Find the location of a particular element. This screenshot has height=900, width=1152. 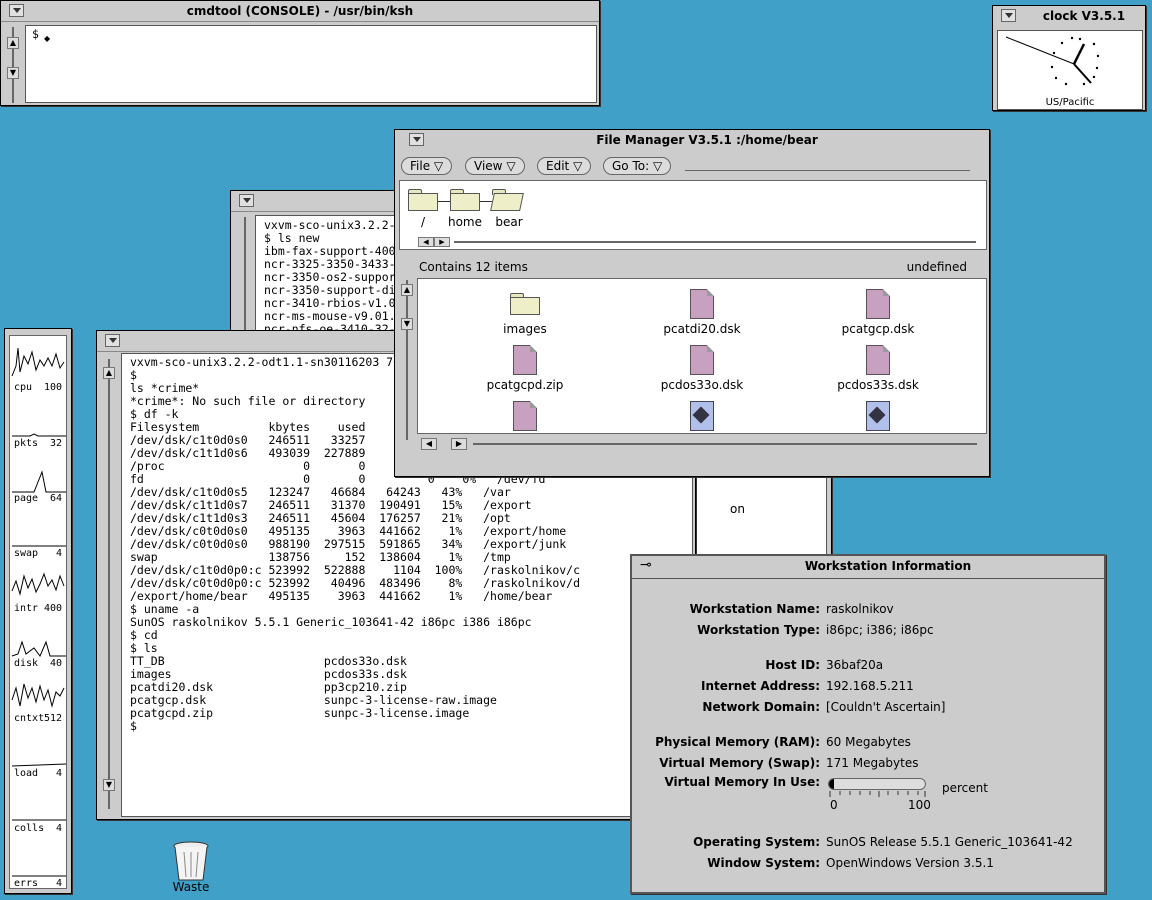

console-terminal: $ ◆ is located at coordinates (311, 64).